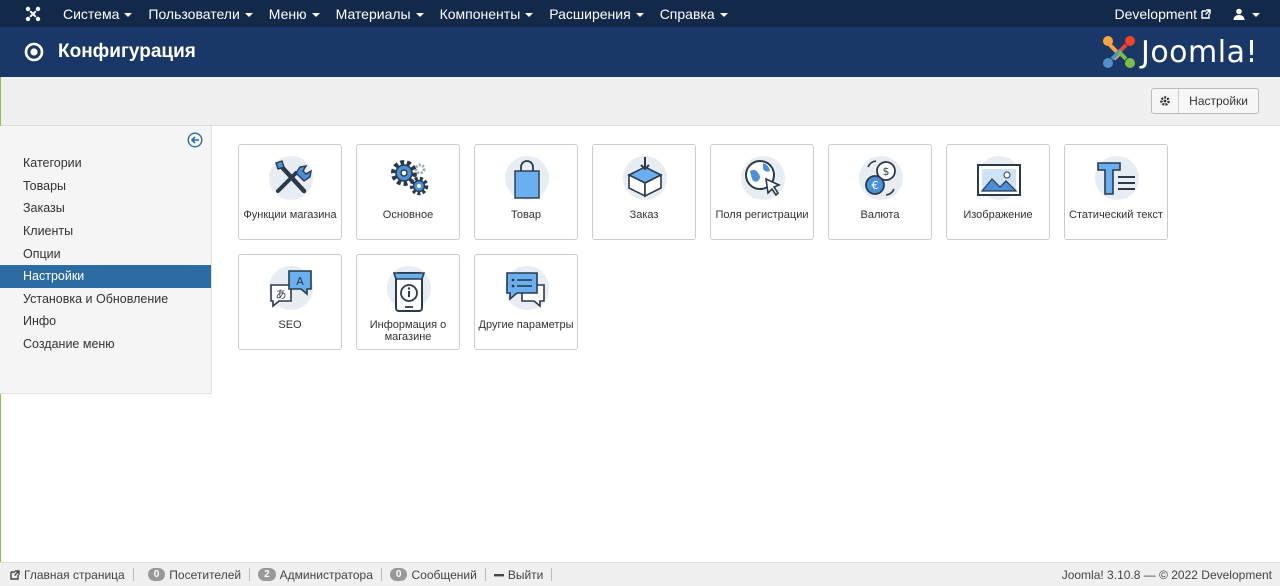 The width and height of the screenshot is (1280, 586). What do you see at coordinates (1205, 101) in the screenshot?
I see `settings-button: Настройки` at bounding box center [1205, 101].